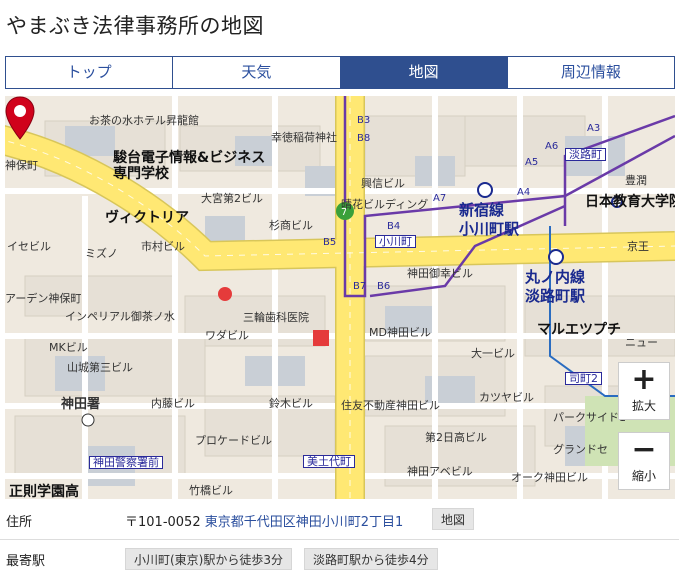 This screenshot has width=679, height=579. What do you see at coordinates (141, 174) in the screenshot?
I see `label-sundai-school-2: 専門学校` at bounding box center [141, 174].